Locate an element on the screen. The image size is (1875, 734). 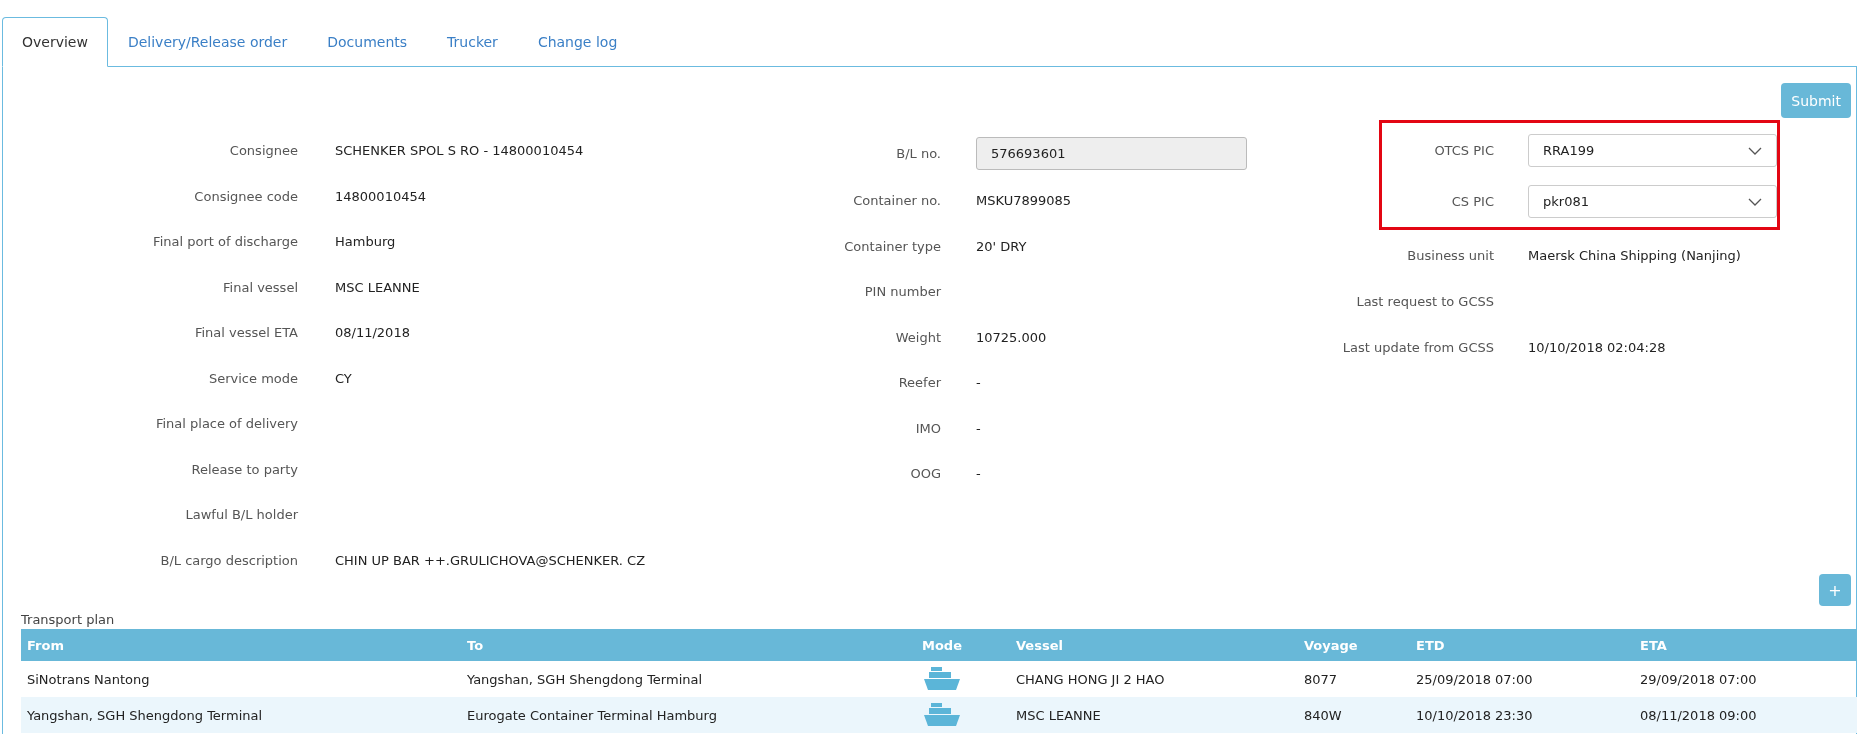
table-cell: 25/09/2018 07:00 is located at coordinates (1474, 679).